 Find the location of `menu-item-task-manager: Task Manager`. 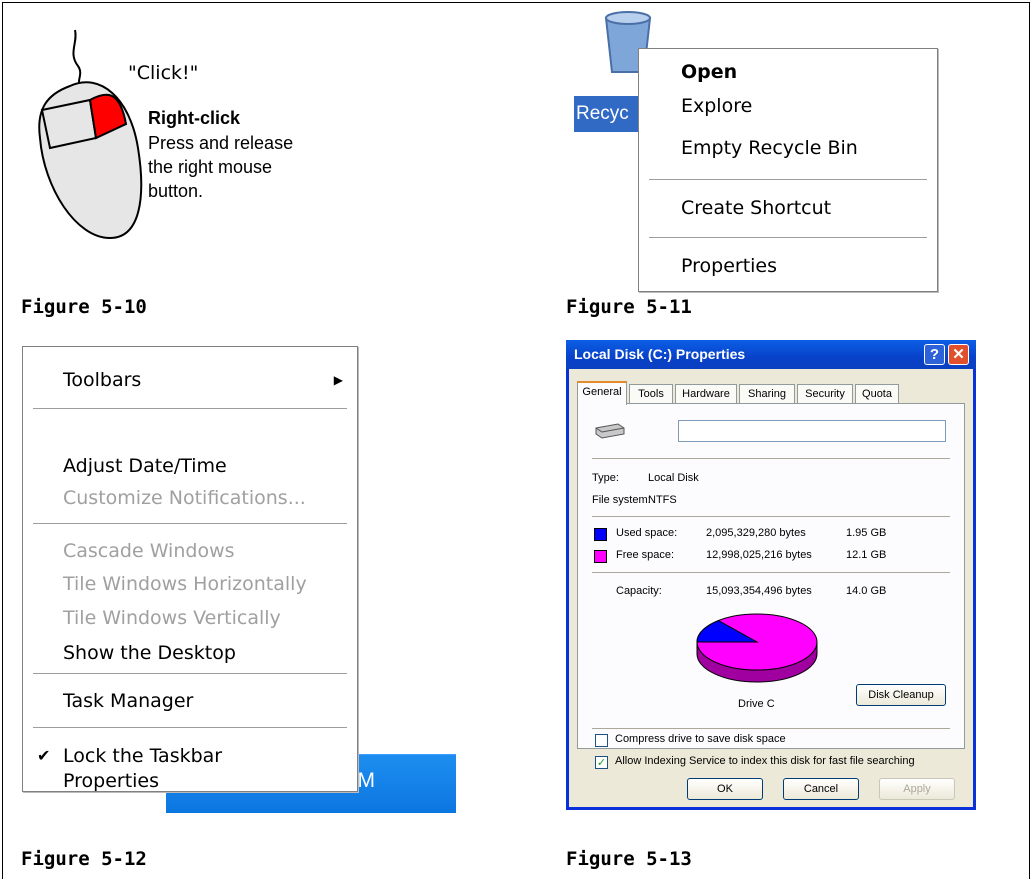

menu-item-task-manager: Task Manager is located at coordinates (190, 701).